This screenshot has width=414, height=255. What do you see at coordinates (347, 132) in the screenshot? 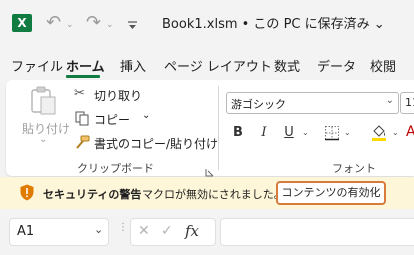
I see `borders-dropdown-icon: ⌄` at bounding box center [347, 132].